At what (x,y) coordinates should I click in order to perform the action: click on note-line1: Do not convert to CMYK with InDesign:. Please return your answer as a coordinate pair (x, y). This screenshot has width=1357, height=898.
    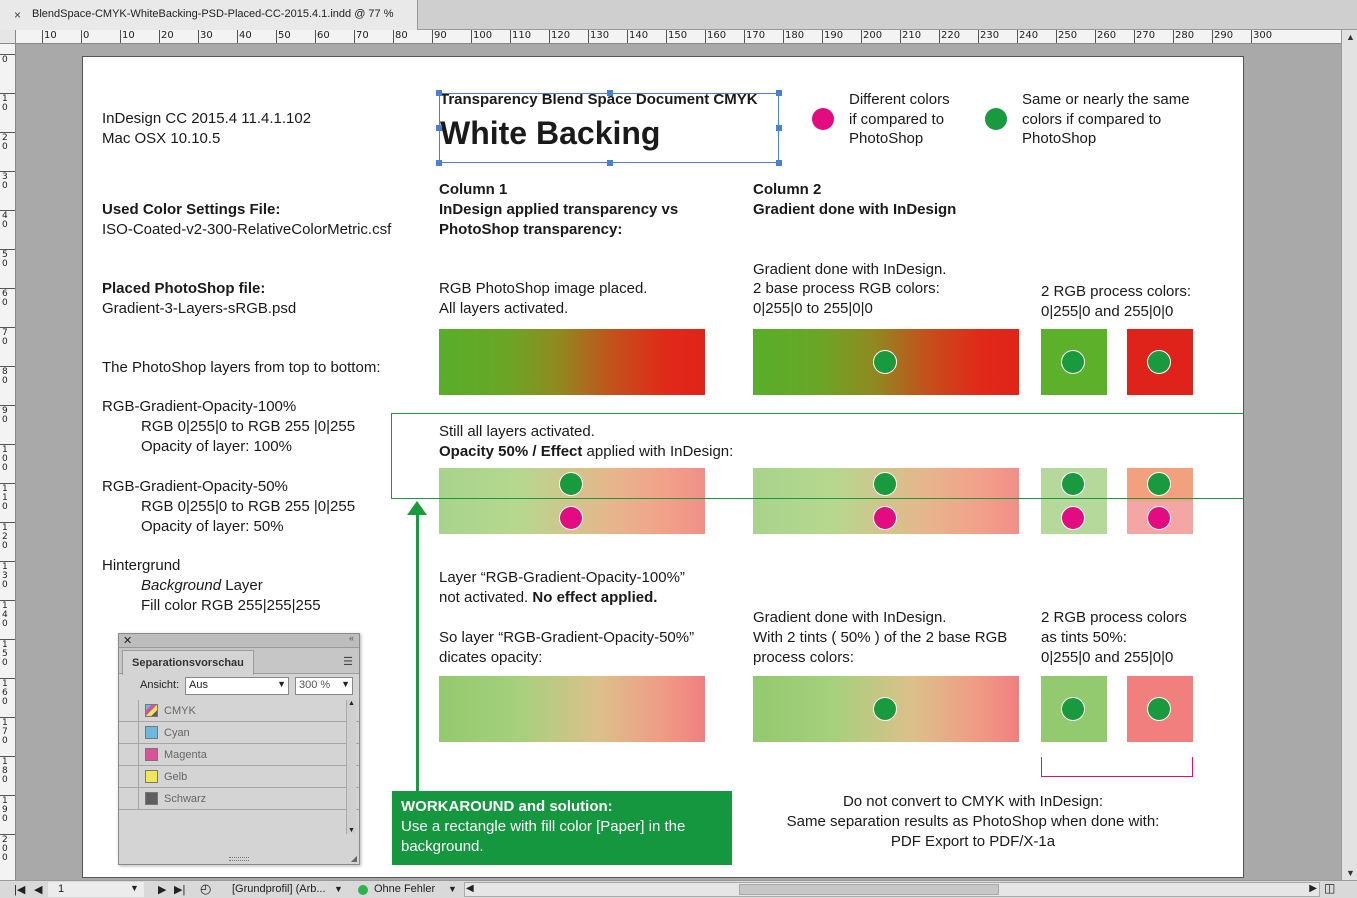
    Looking at the image, I should click on (973, 801).